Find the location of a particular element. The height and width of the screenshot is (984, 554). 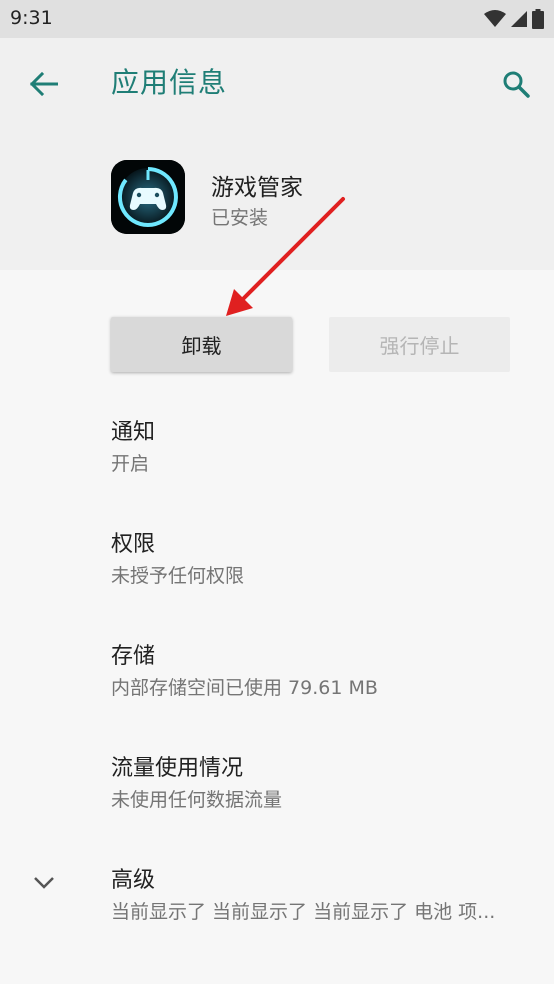

gamepad-icon is located at coordinates (148, 197).